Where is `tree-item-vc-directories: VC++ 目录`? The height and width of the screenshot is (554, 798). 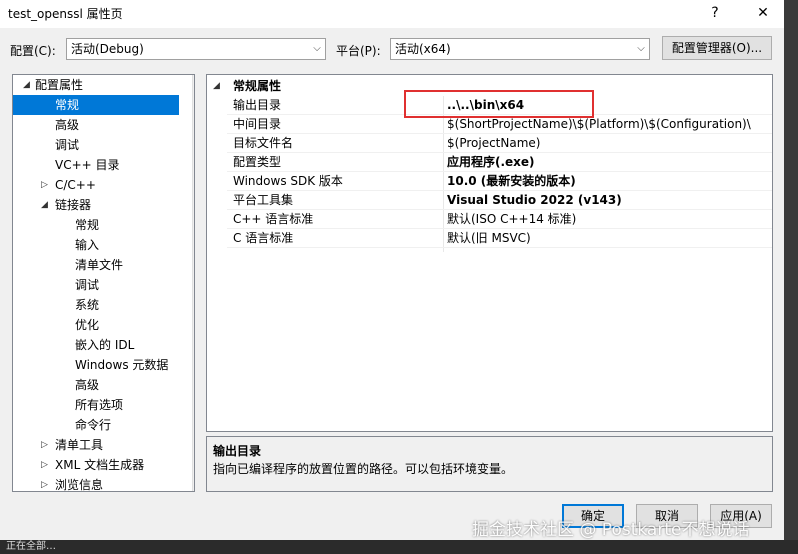 tree-item-vc-directories: VC++ 目录 is located at coordinates (96, 165).